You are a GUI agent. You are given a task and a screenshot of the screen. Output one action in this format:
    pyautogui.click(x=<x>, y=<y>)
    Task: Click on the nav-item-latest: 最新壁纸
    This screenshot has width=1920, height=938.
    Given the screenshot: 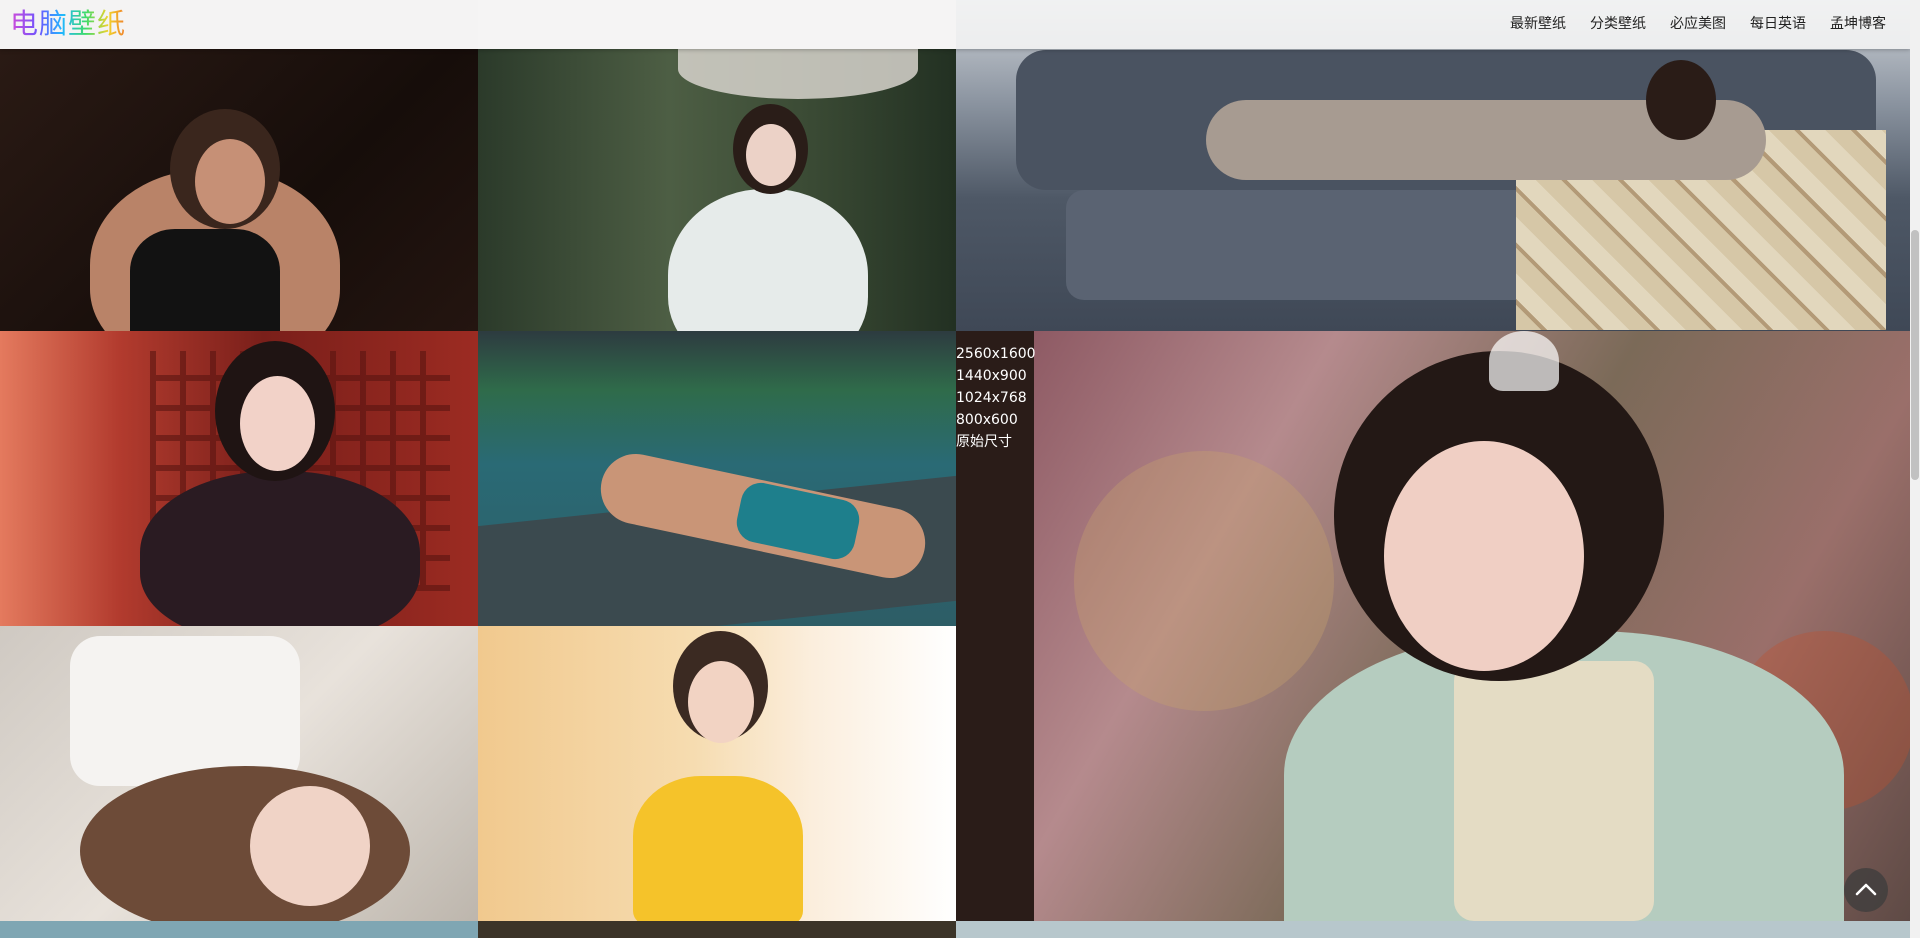 What is the action you would take?
    pyautogui.click(x=1538, y=24)
    